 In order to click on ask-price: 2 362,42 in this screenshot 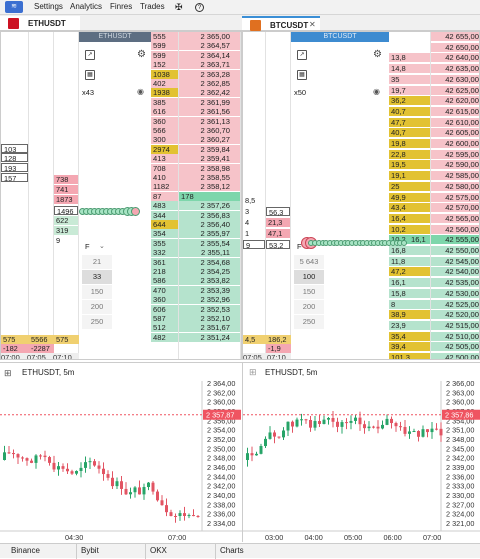, I will do `click(209, 93)`.